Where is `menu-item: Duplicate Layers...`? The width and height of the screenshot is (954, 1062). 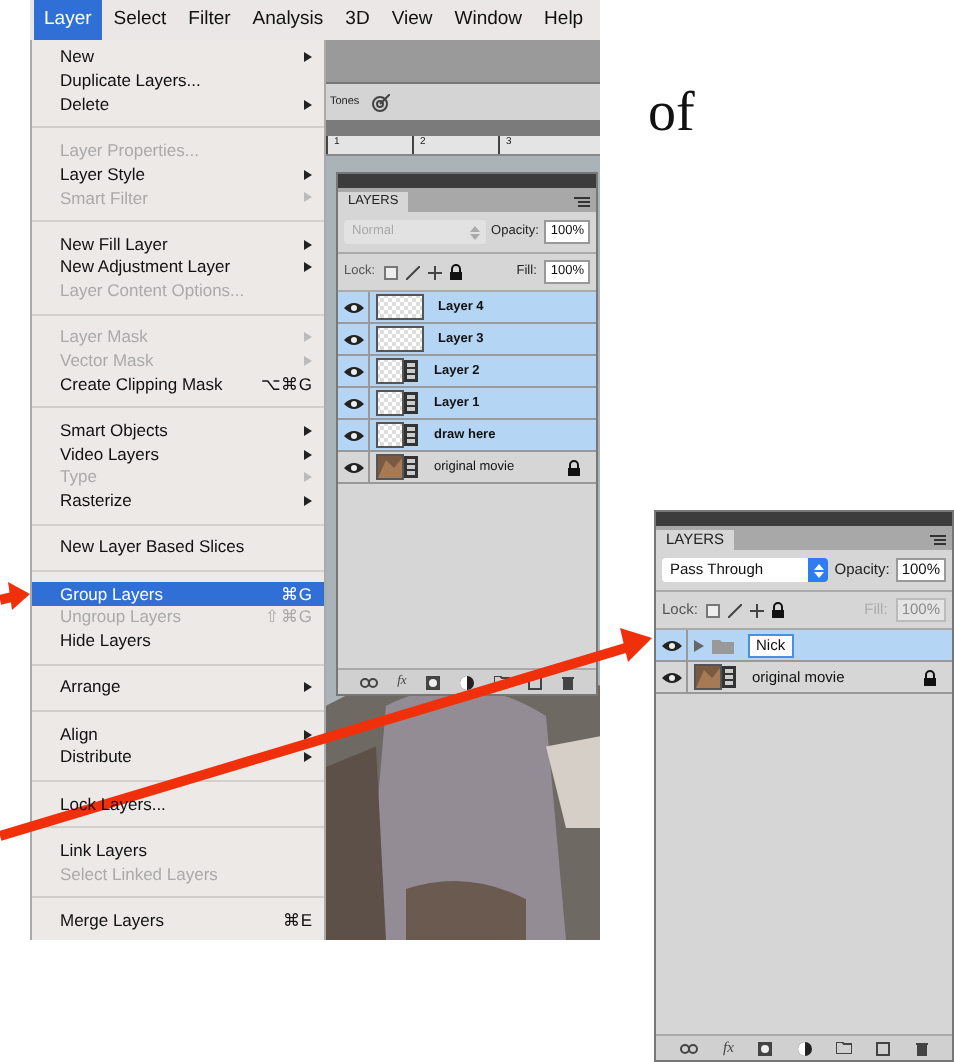 menu-item: Duplicate Layers... is located at coordinates (178, 81).